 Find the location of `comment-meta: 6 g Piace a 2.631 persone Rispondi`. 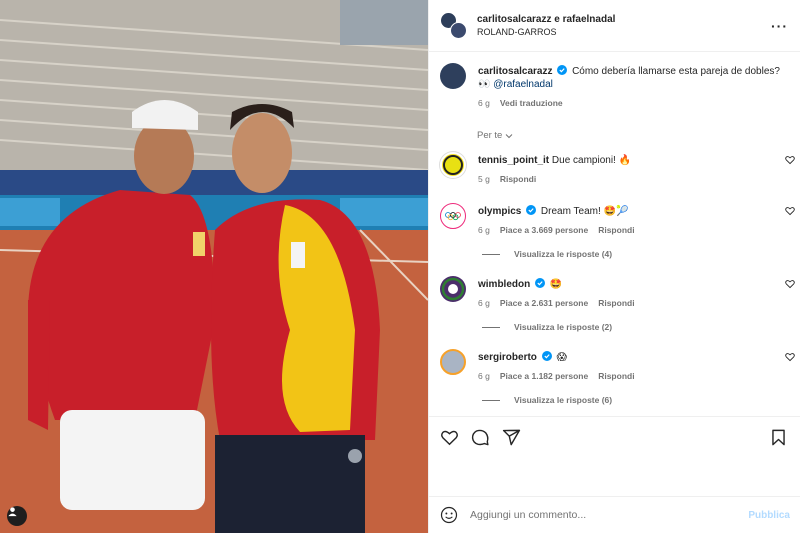

comment-meta: 6 g Piace a 2.631 persone Rispondi is located at coordinates (633, 303).